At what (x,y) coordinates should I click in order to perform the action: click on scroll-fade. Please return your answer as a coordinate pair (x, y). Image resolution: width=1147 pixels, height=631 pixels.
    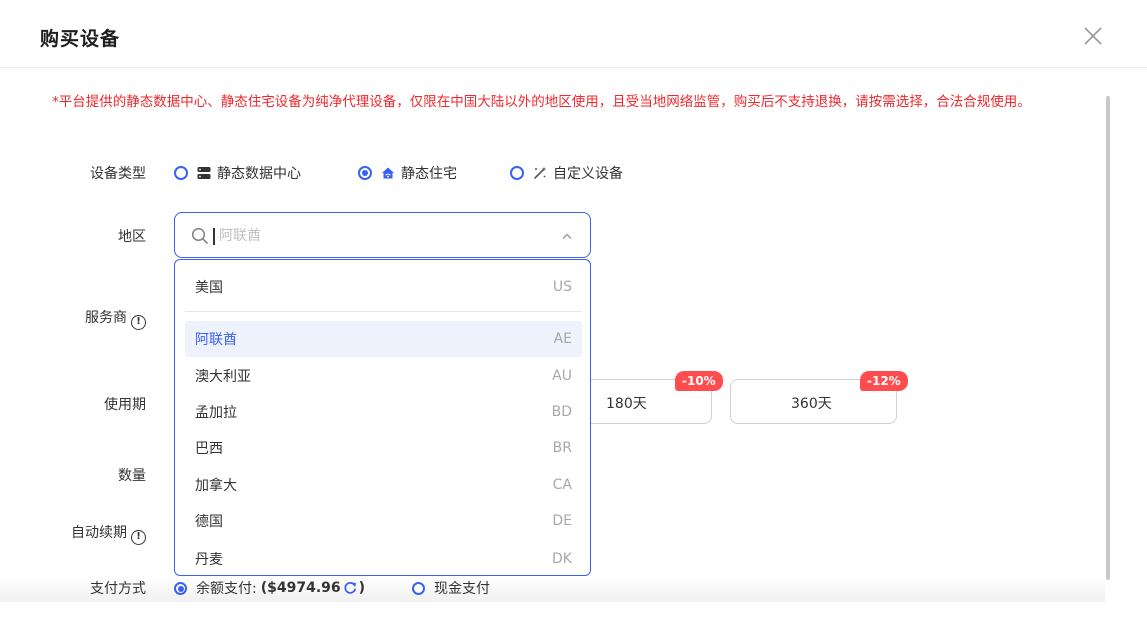
    Looking at the image, I should click on (552, 590).